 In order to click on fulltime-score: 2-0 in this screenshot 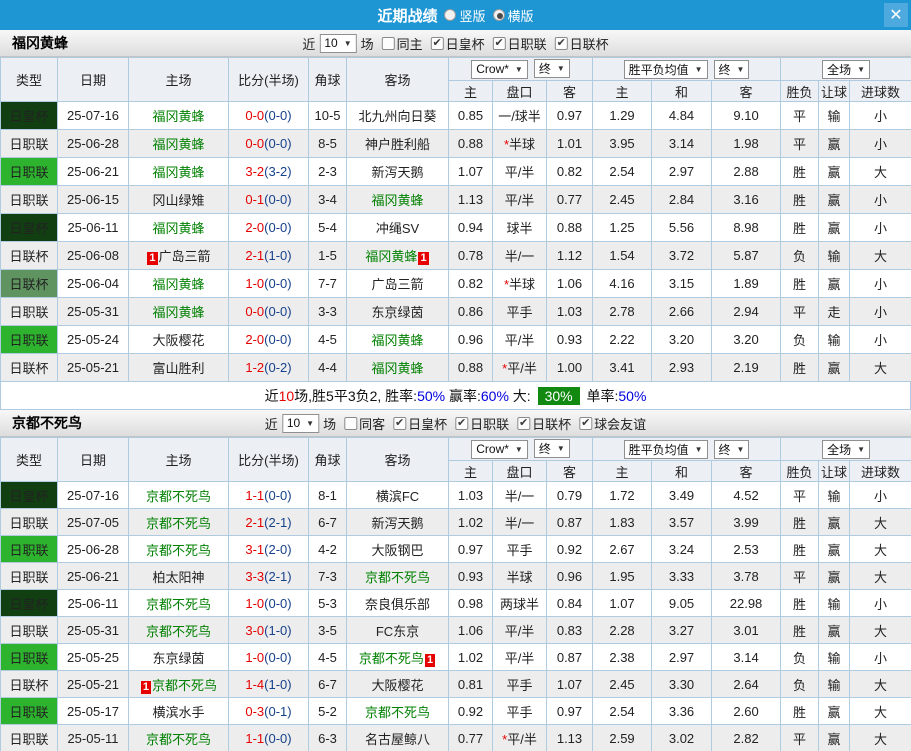, I will do `click(255, 339)`.